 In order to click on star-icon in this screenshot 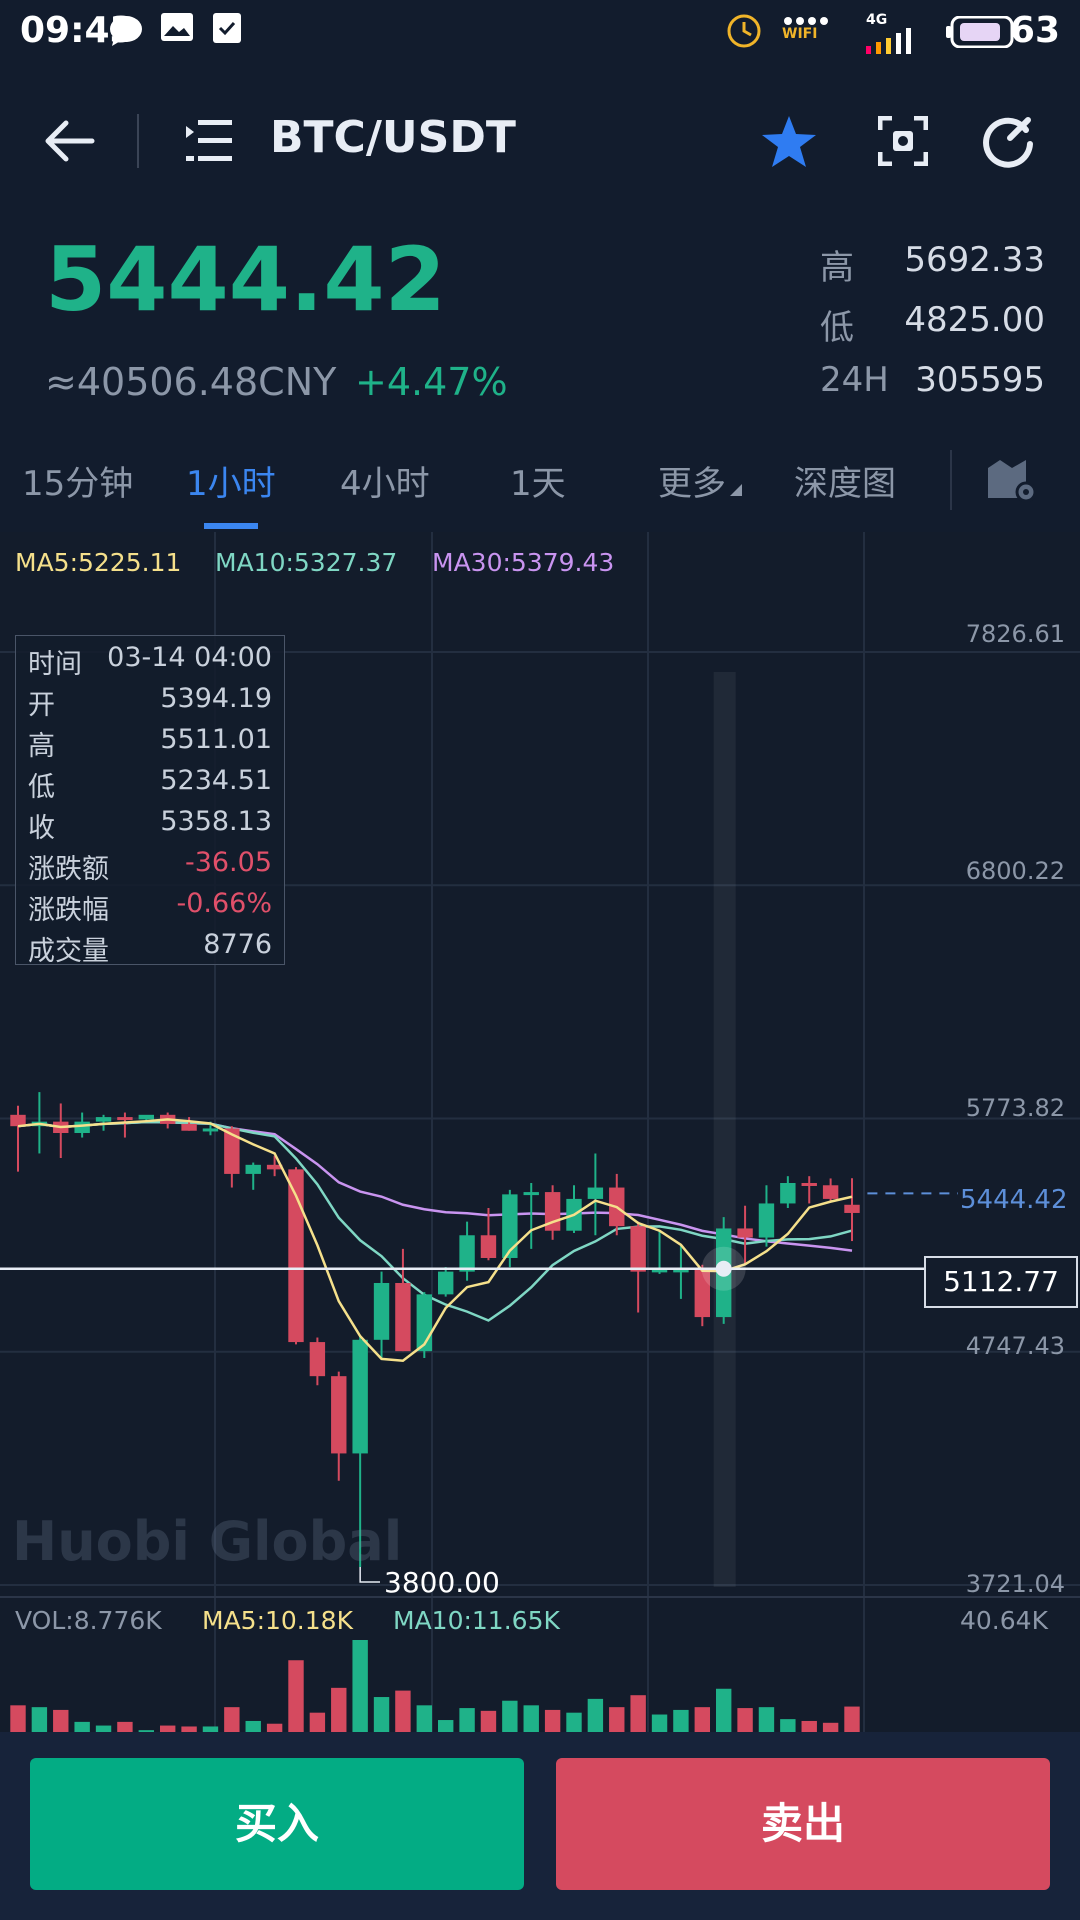, I will do `click(789, 142)`.